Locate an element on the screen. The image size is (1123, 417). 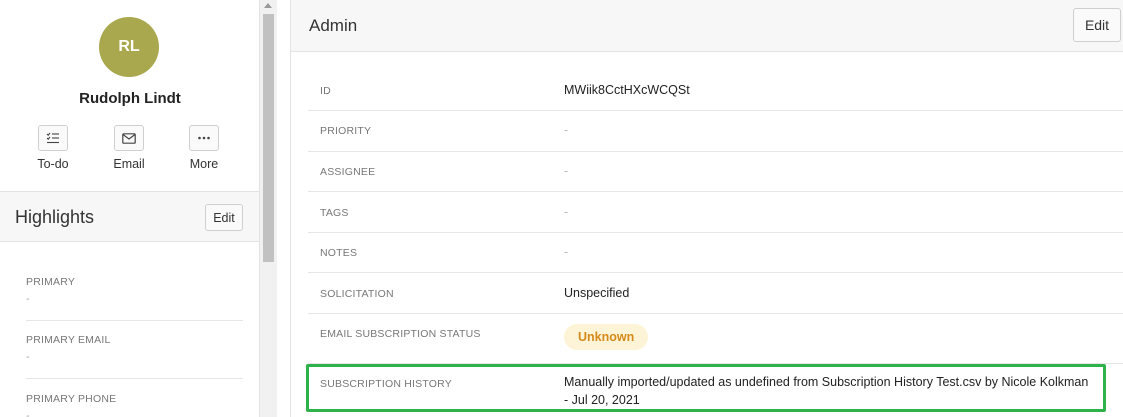
envelope-icon is located at coordinates (129, 138).